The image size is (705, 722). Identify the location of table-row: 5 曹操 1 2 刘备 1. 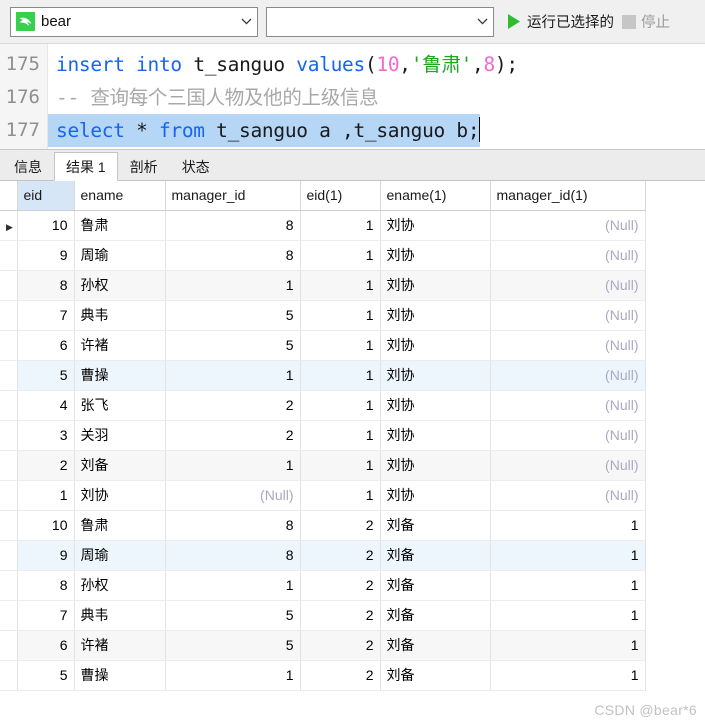
(323, 675).